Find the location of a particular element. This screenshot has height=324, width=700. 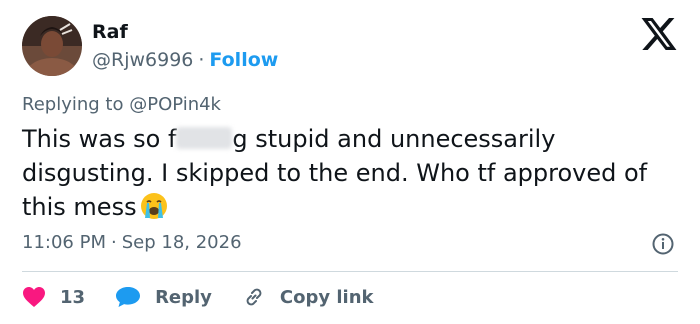

reply-label: Reply is located at coordinates (183, 297).